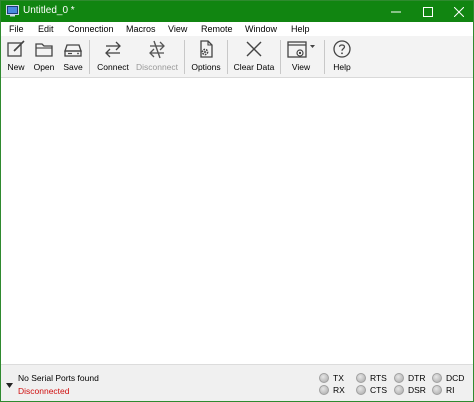 This screenshot has width=474, height=402. What do you see at coordinates (417, 390) in the screenshot?
I see `dsr-label: DSR` at bounding box center [417, 390].